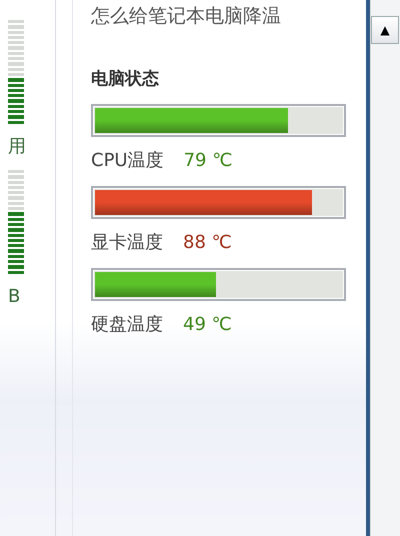 Image resolution: width=400 pixels, height=536 pixels. What do you see at coordinates (127, 325) in the screenshot?
I see `sensor-label: 硬盘温度` at bounding box center [127, 325].